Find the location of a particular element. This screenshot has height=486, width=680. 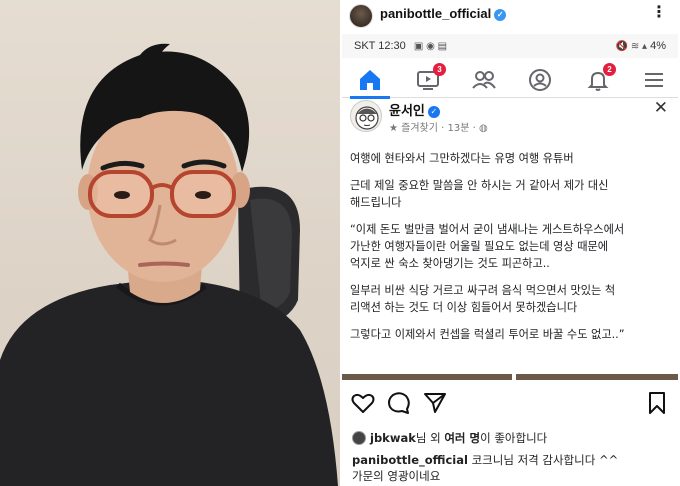

caption-line-1: 코크니님 저격 감사합니다 ^^ is located at coordinates (543, 460).